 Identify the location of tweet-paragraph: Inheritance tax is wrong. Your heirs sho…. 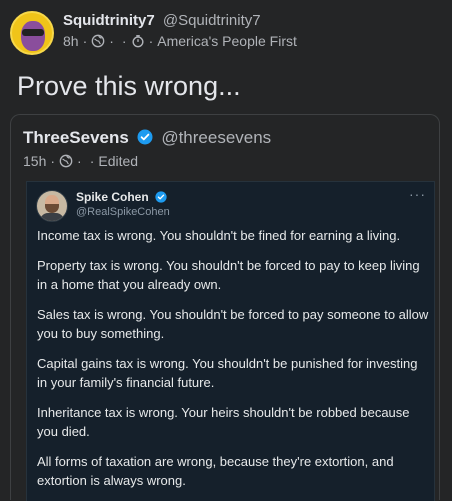
(223, 422).